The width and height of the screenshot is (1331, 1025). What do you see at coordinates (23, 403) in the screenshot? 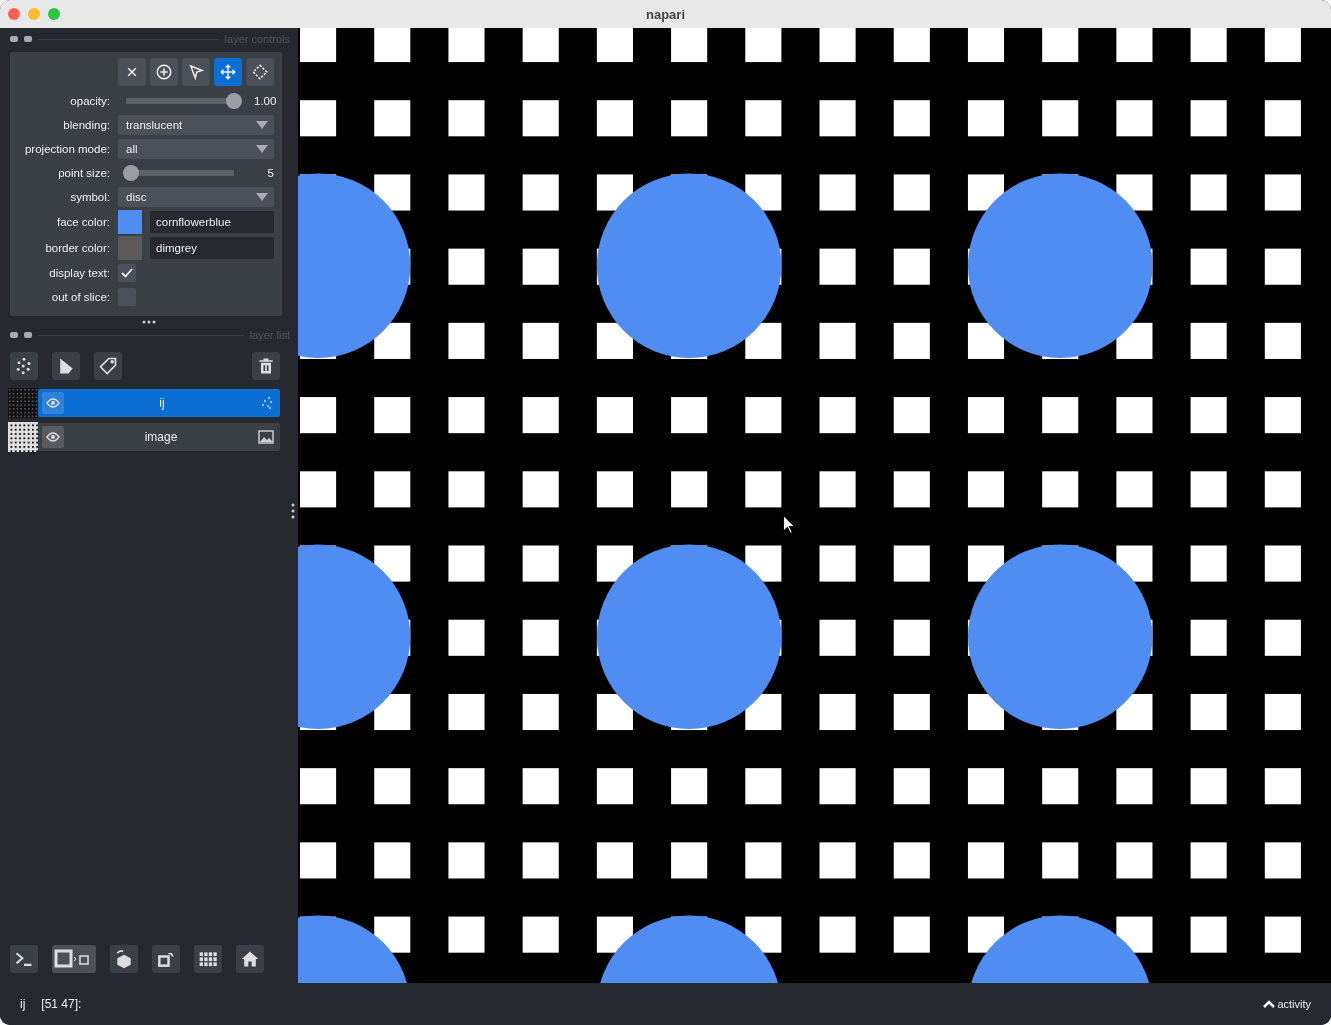
I see `points-thumbnail` at bounding box center [23, 403].